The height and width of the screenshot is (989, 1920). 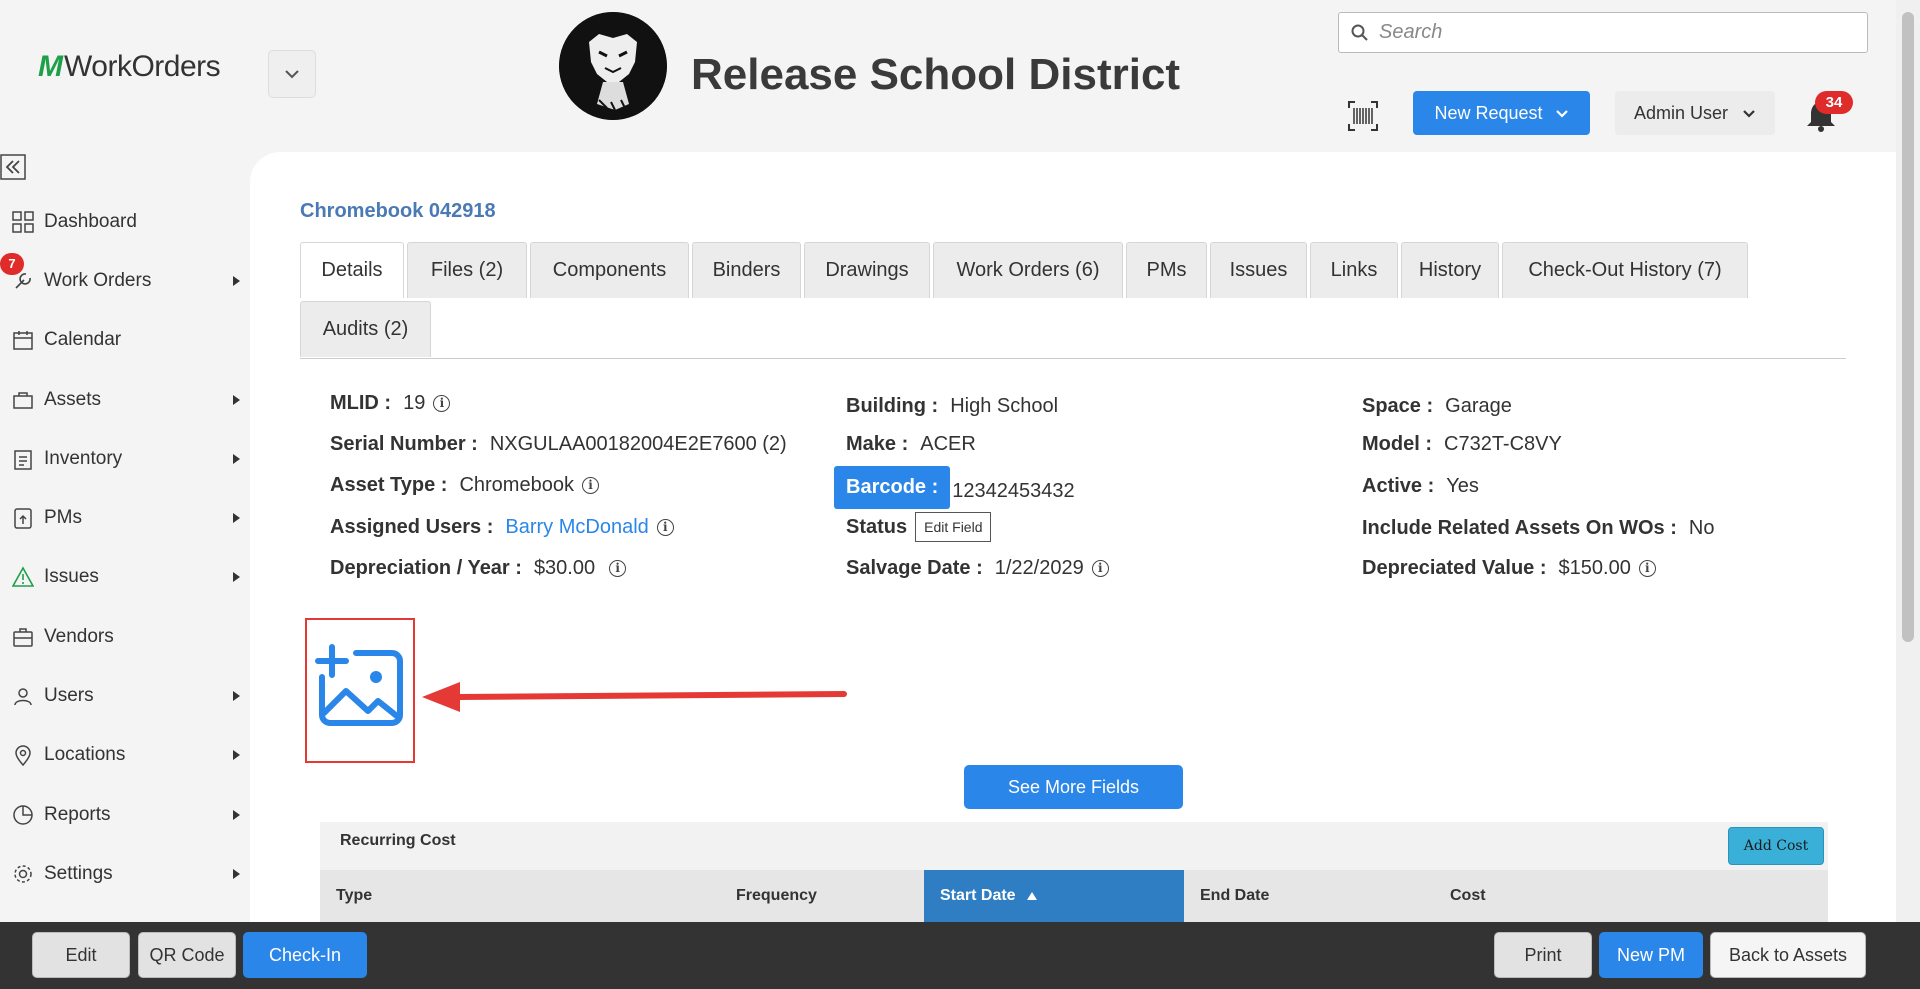 What do you see at coordinates (520, 896) in the screenshot?
I see `column-header-type: Type` at bounding box center [520, 896].